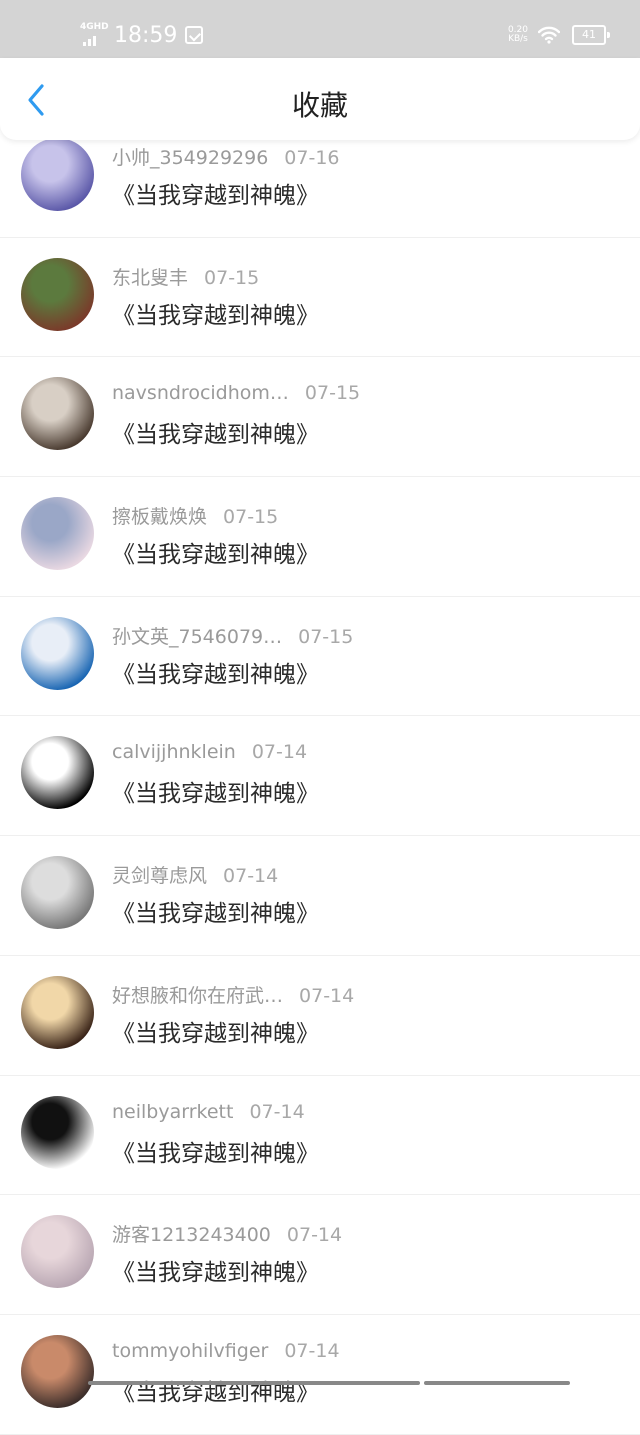 Image resolution: width=640 pixels, height=1435 pixels. I want to click on item-meta: navsndrocidhom… 07-15, so click(236, 393).